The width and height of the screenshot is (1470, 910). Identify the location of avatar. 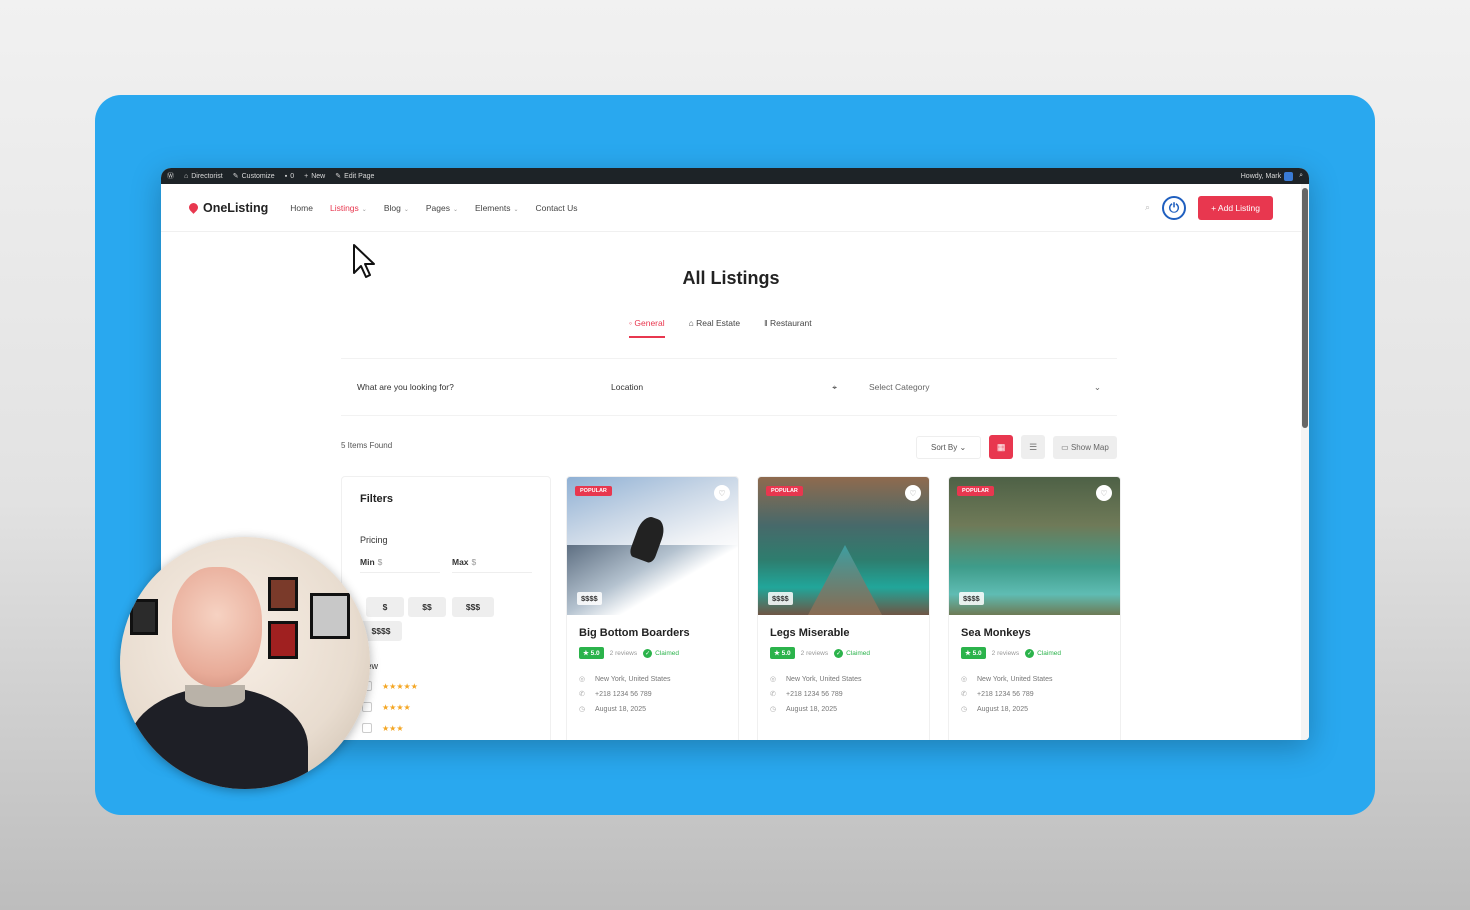
(1289, 176).